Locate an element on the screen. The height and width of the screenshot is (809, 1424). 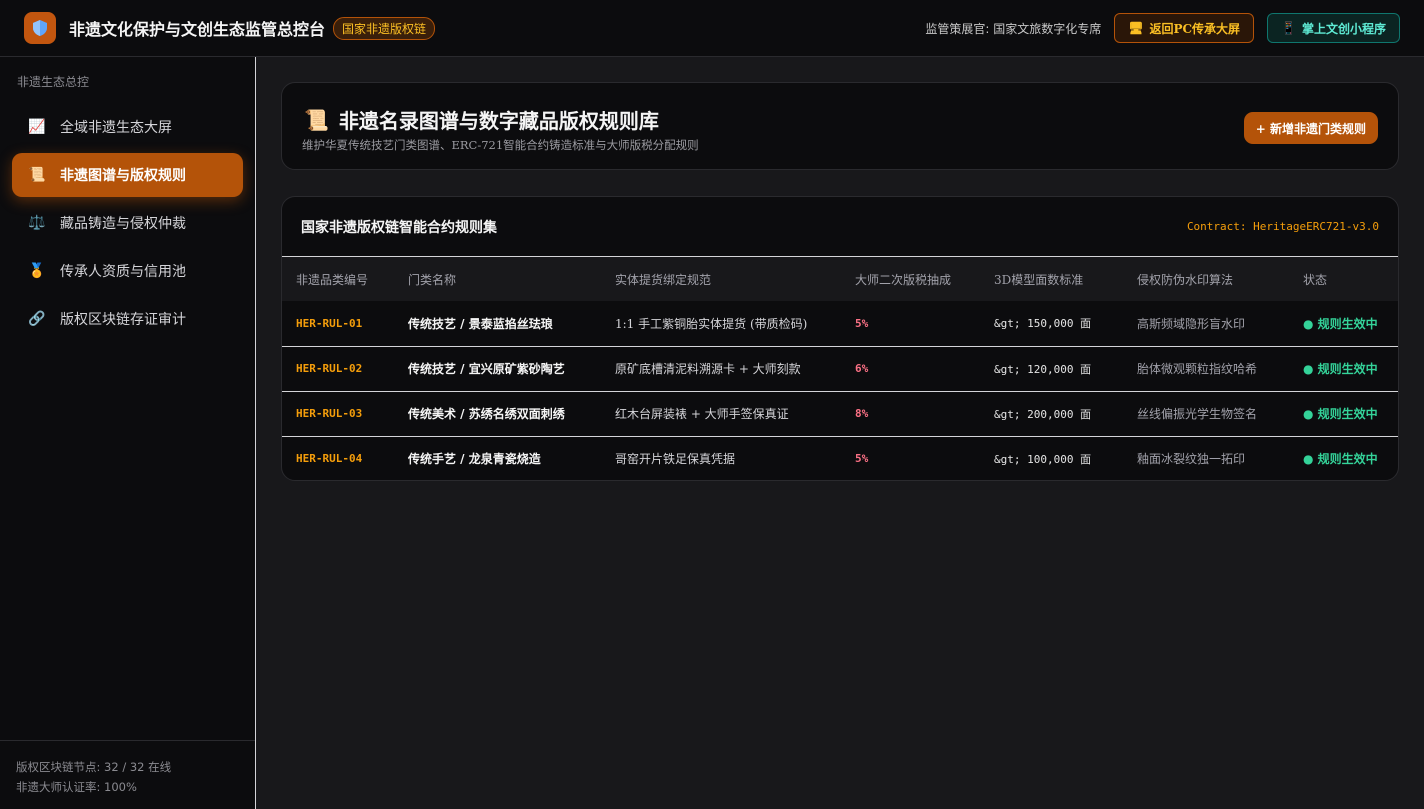
rule-code: HER-RUL-02 is located at coordinates (338, 369).